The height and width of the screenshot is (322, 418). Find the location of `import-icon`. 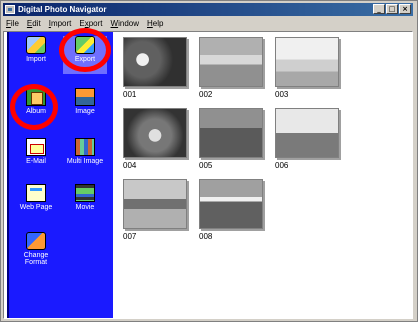

import-icon is located at coordinates (36, 45).